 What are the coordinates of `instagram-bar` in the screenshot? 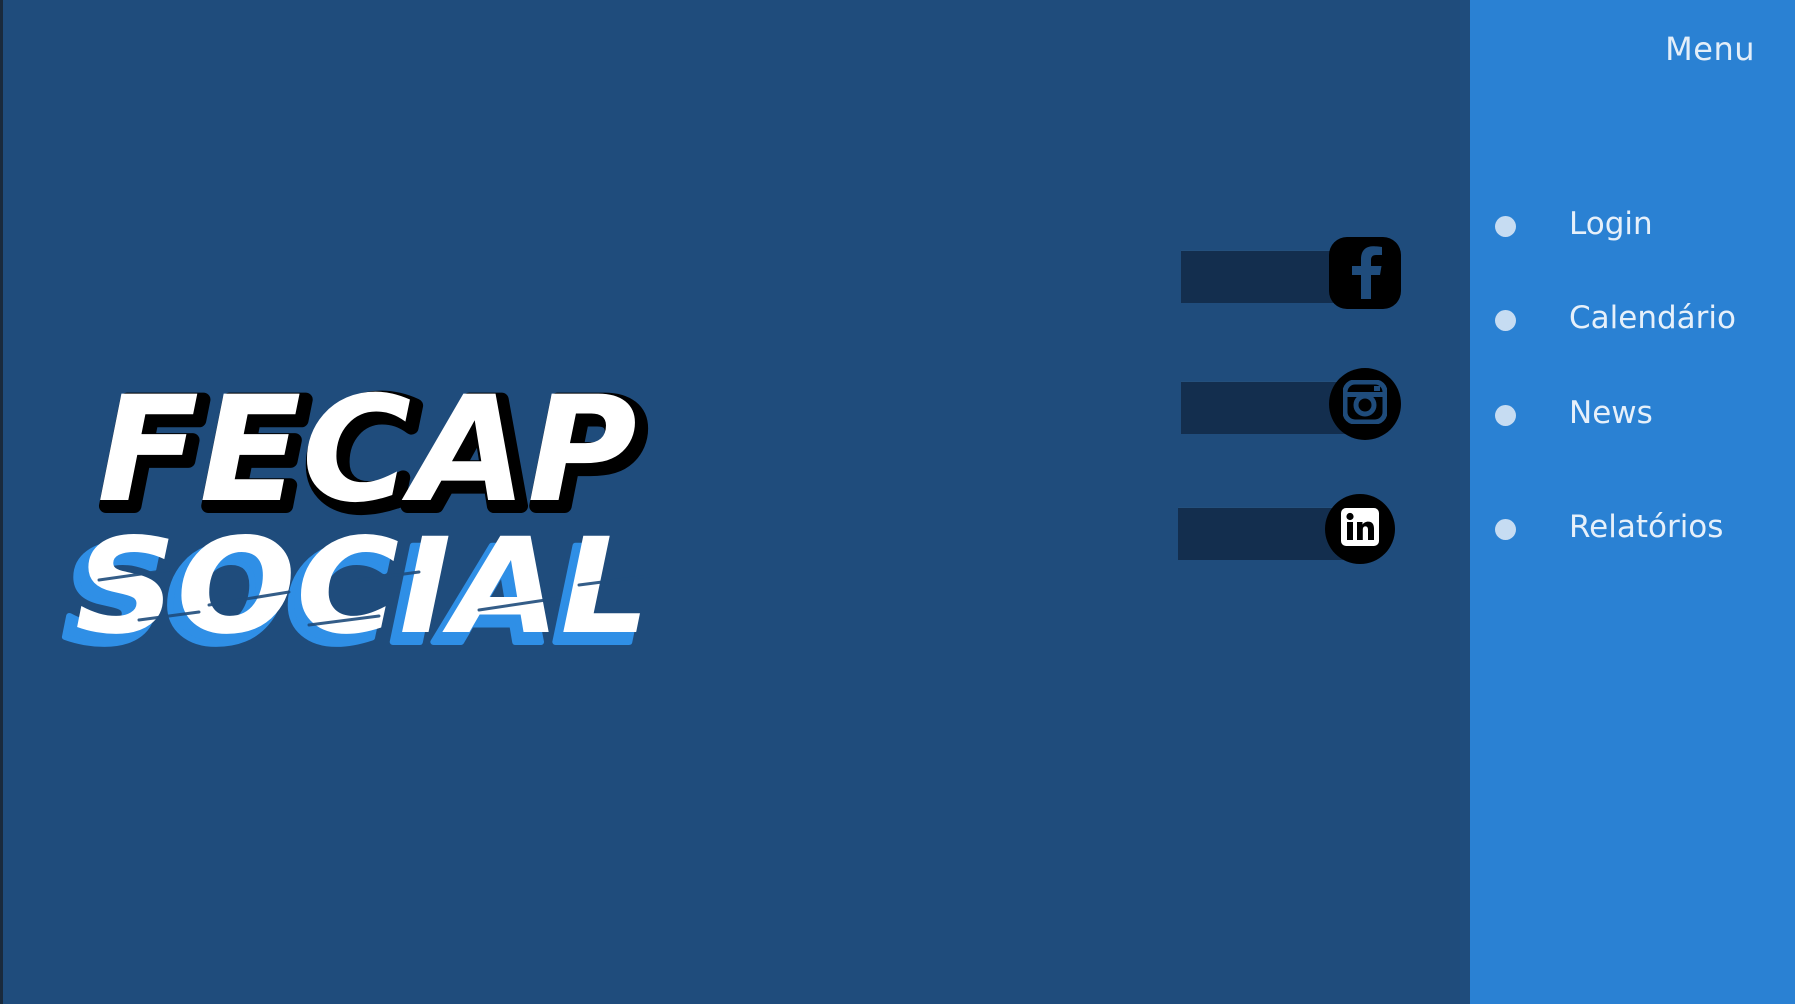 It's located at (1263, 407).